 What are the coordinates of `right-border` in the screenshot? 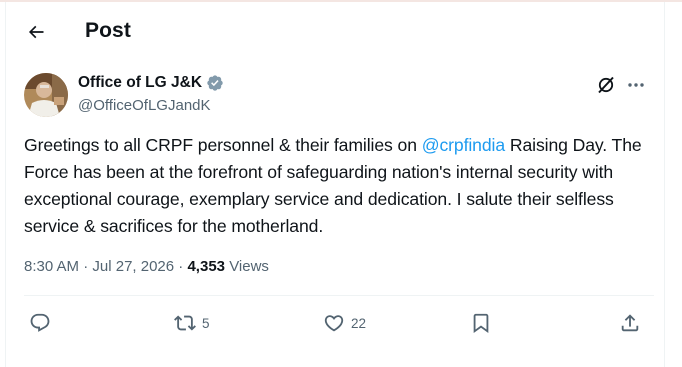 It's located at (664, 184).